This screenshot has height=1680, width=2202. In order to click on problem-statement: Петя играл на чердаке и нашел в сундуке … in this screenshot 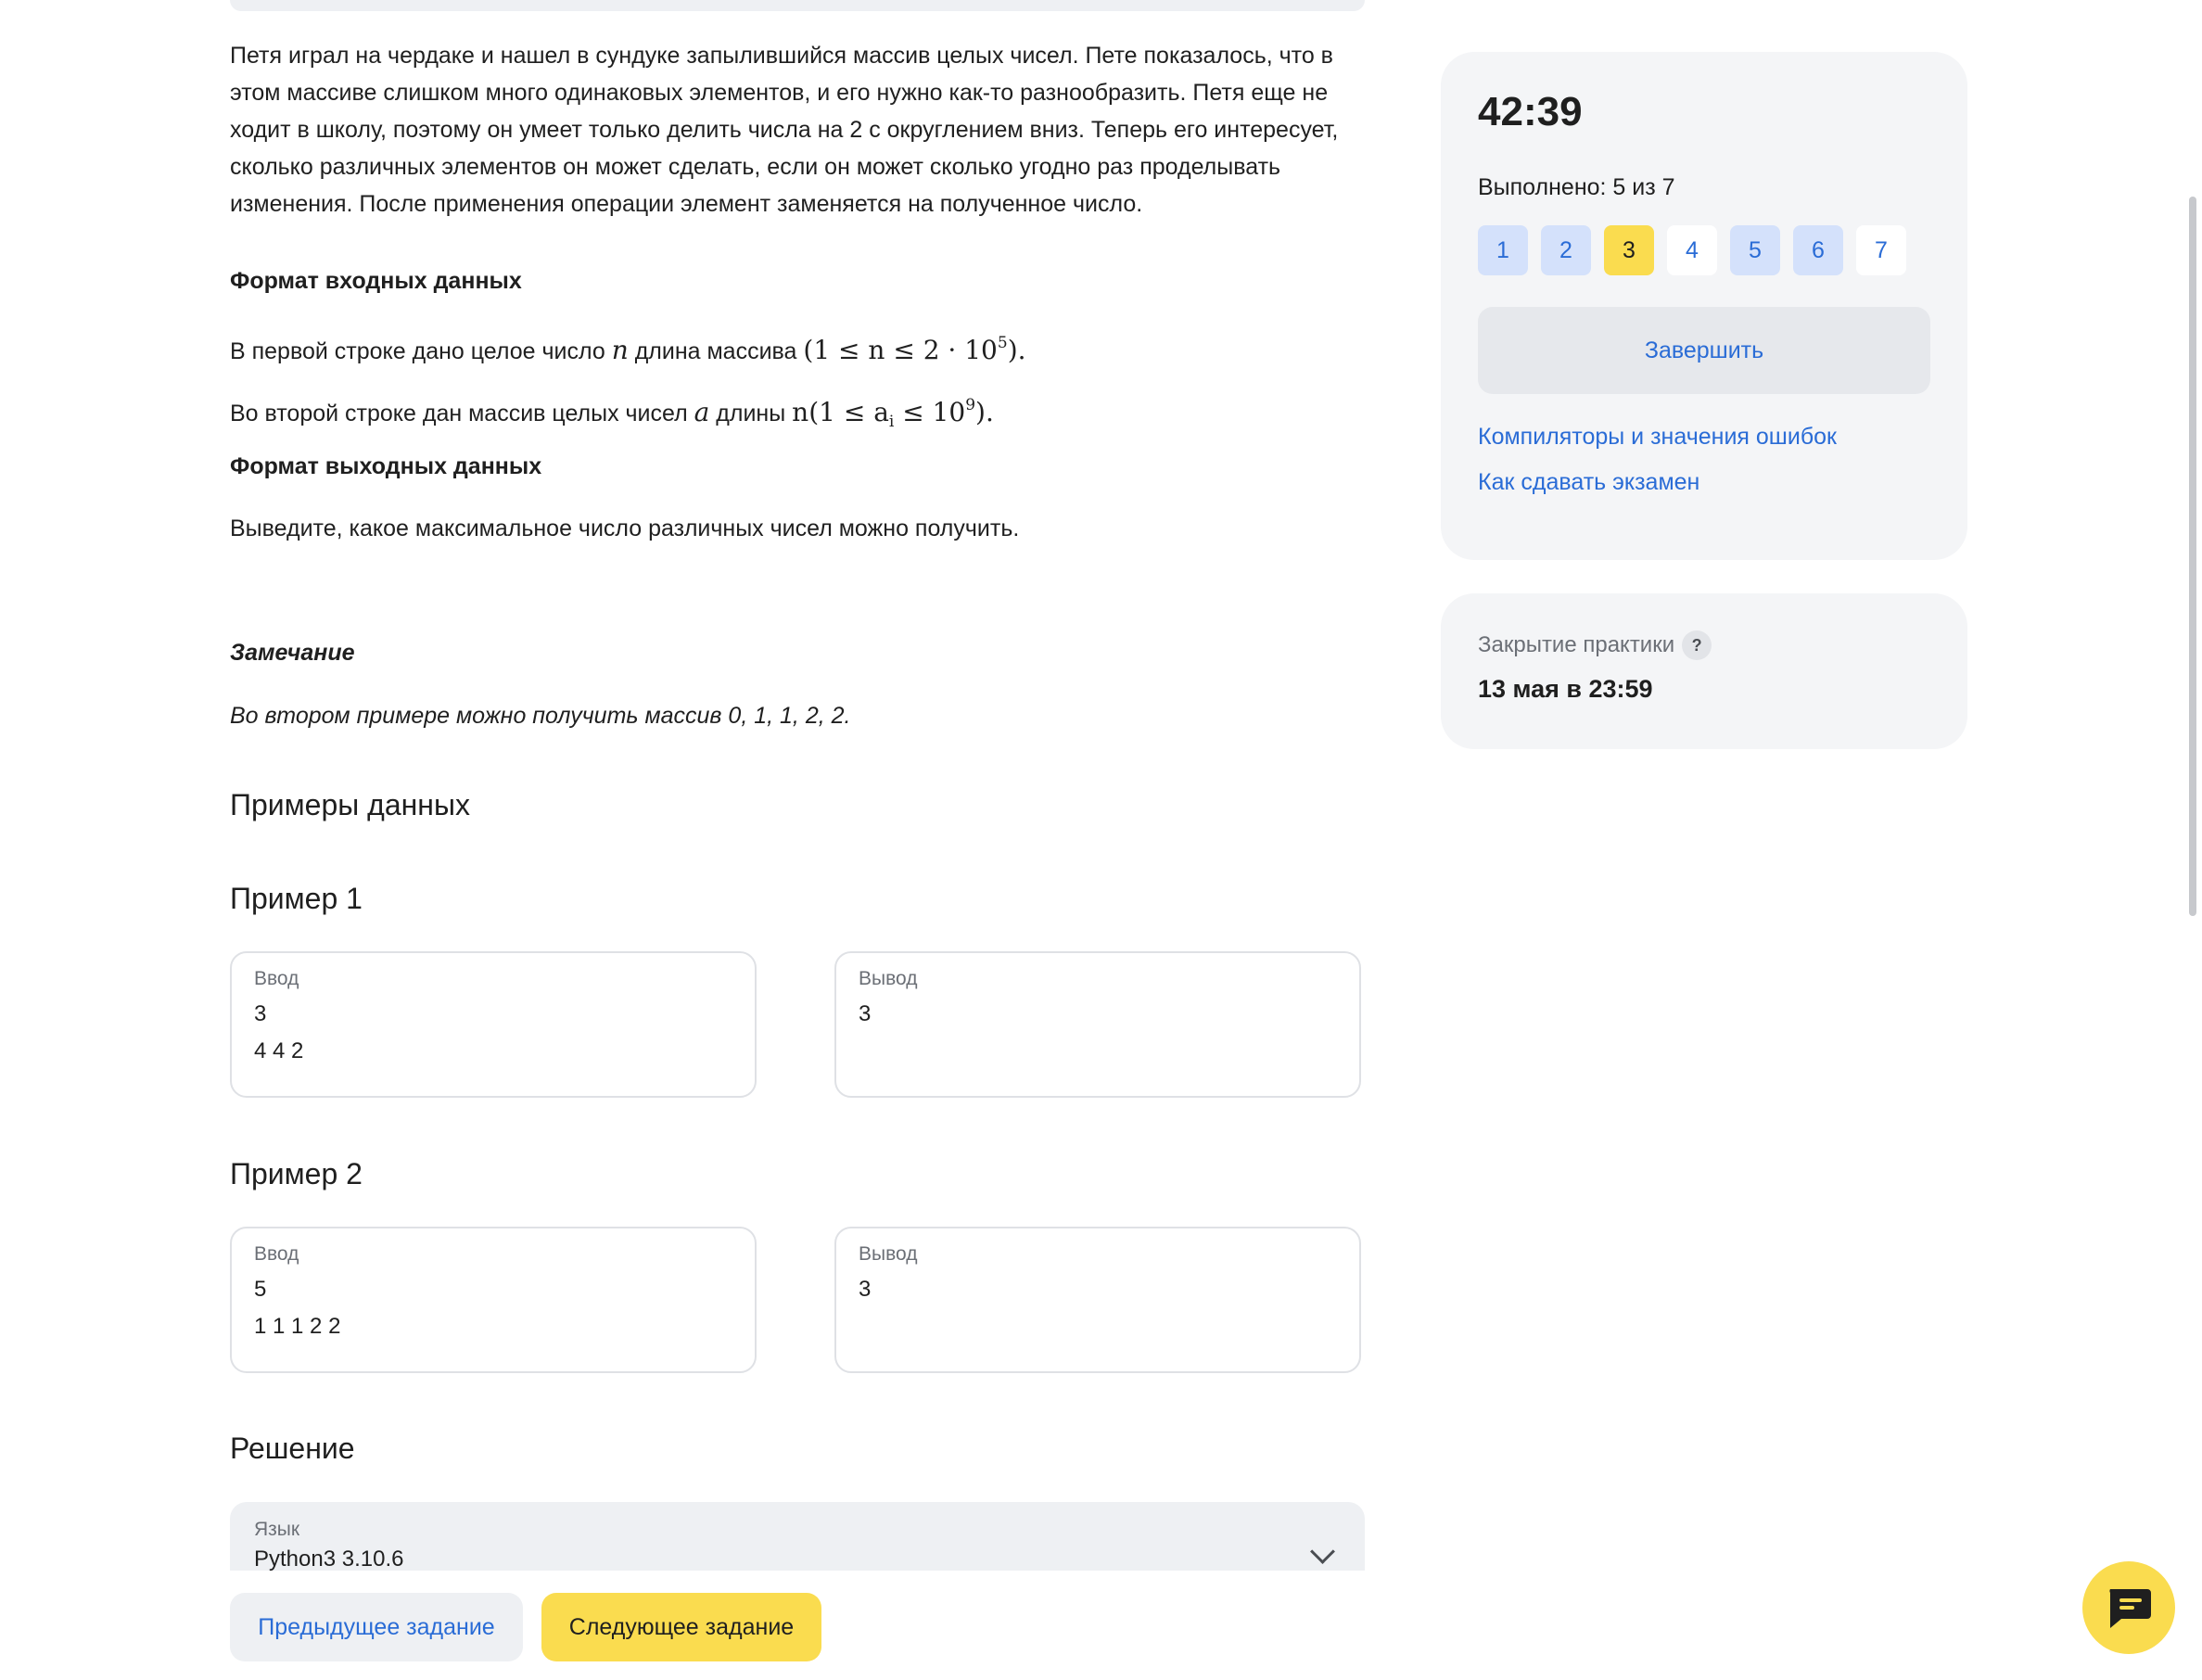, I will do `click(797, 130)`.